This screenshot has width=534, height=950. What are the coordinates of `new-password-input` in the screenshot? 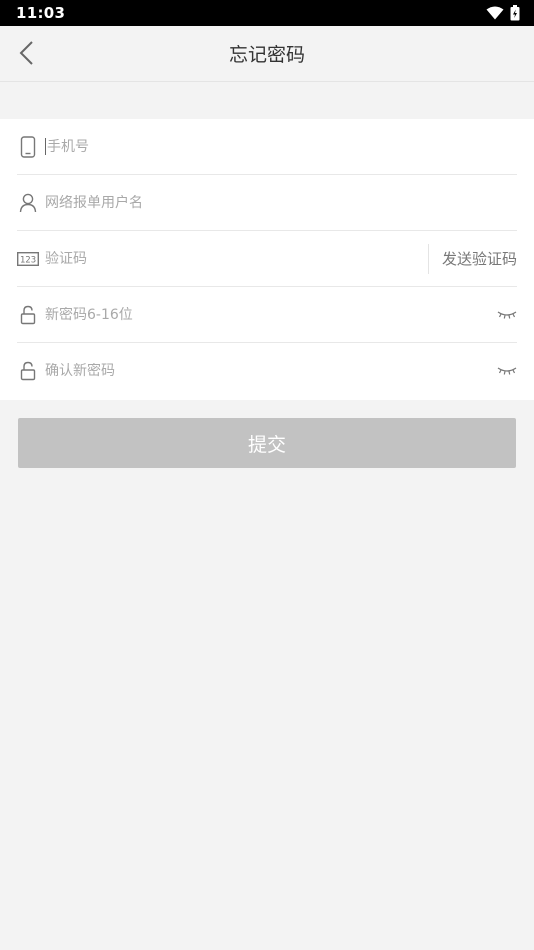 It's located at (271, 314).